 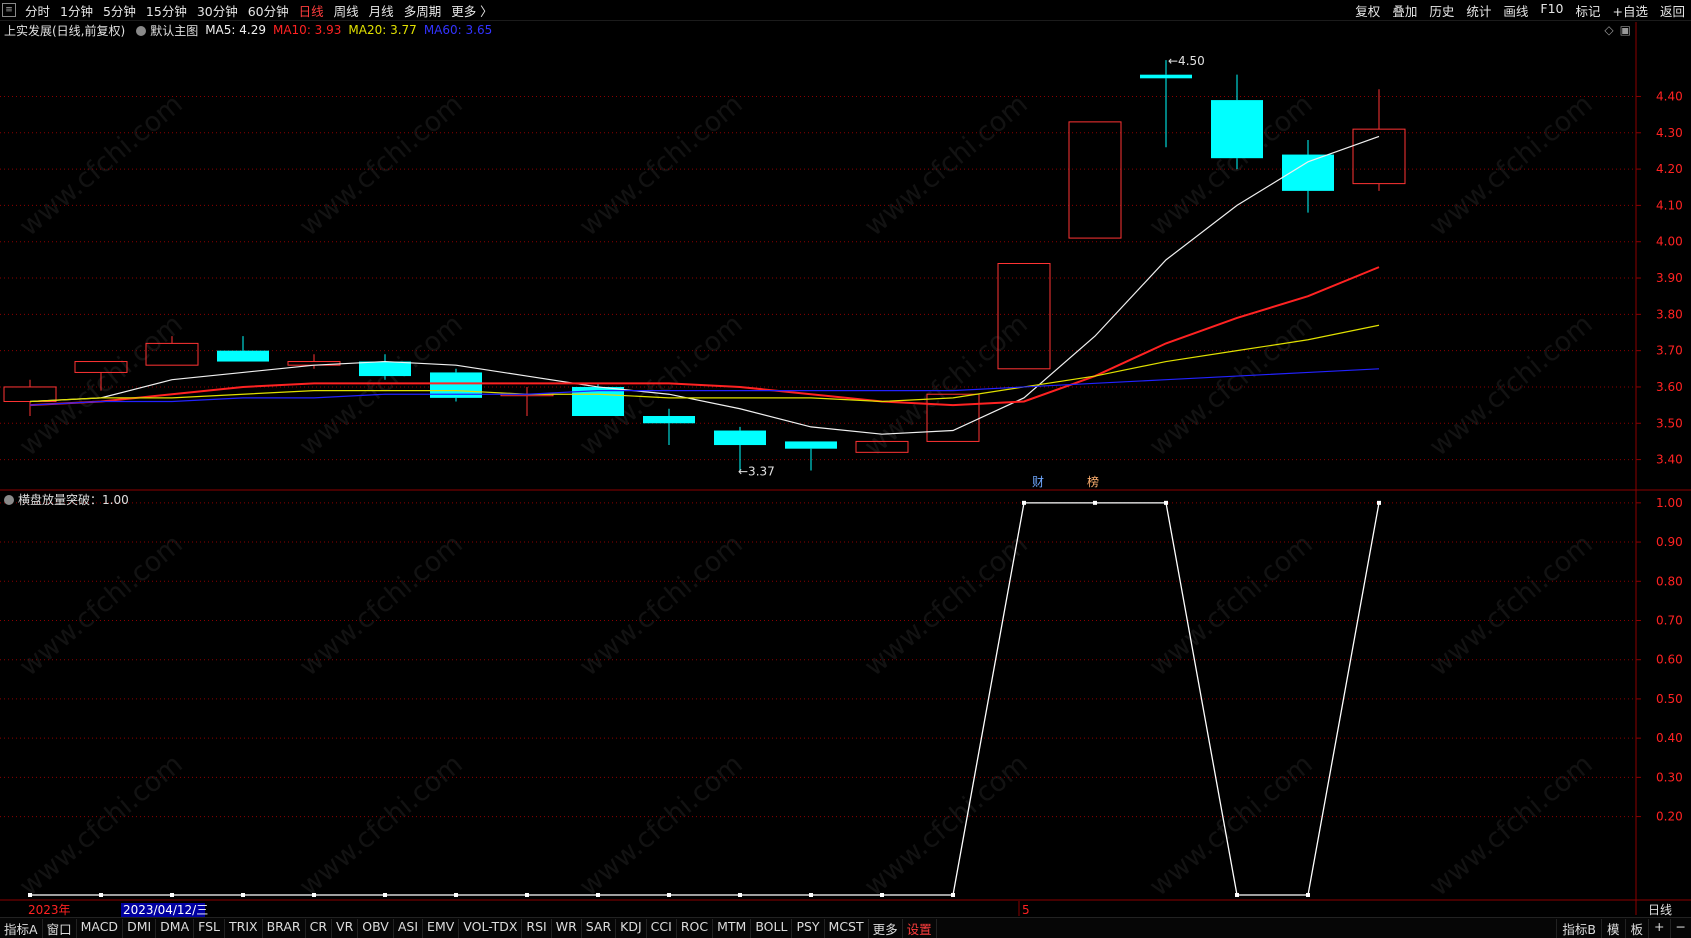 What do you see at coordinates (346, 10) in the screenshot?
I see `period-tab-7: 周线` at bounding box center [346, 10].